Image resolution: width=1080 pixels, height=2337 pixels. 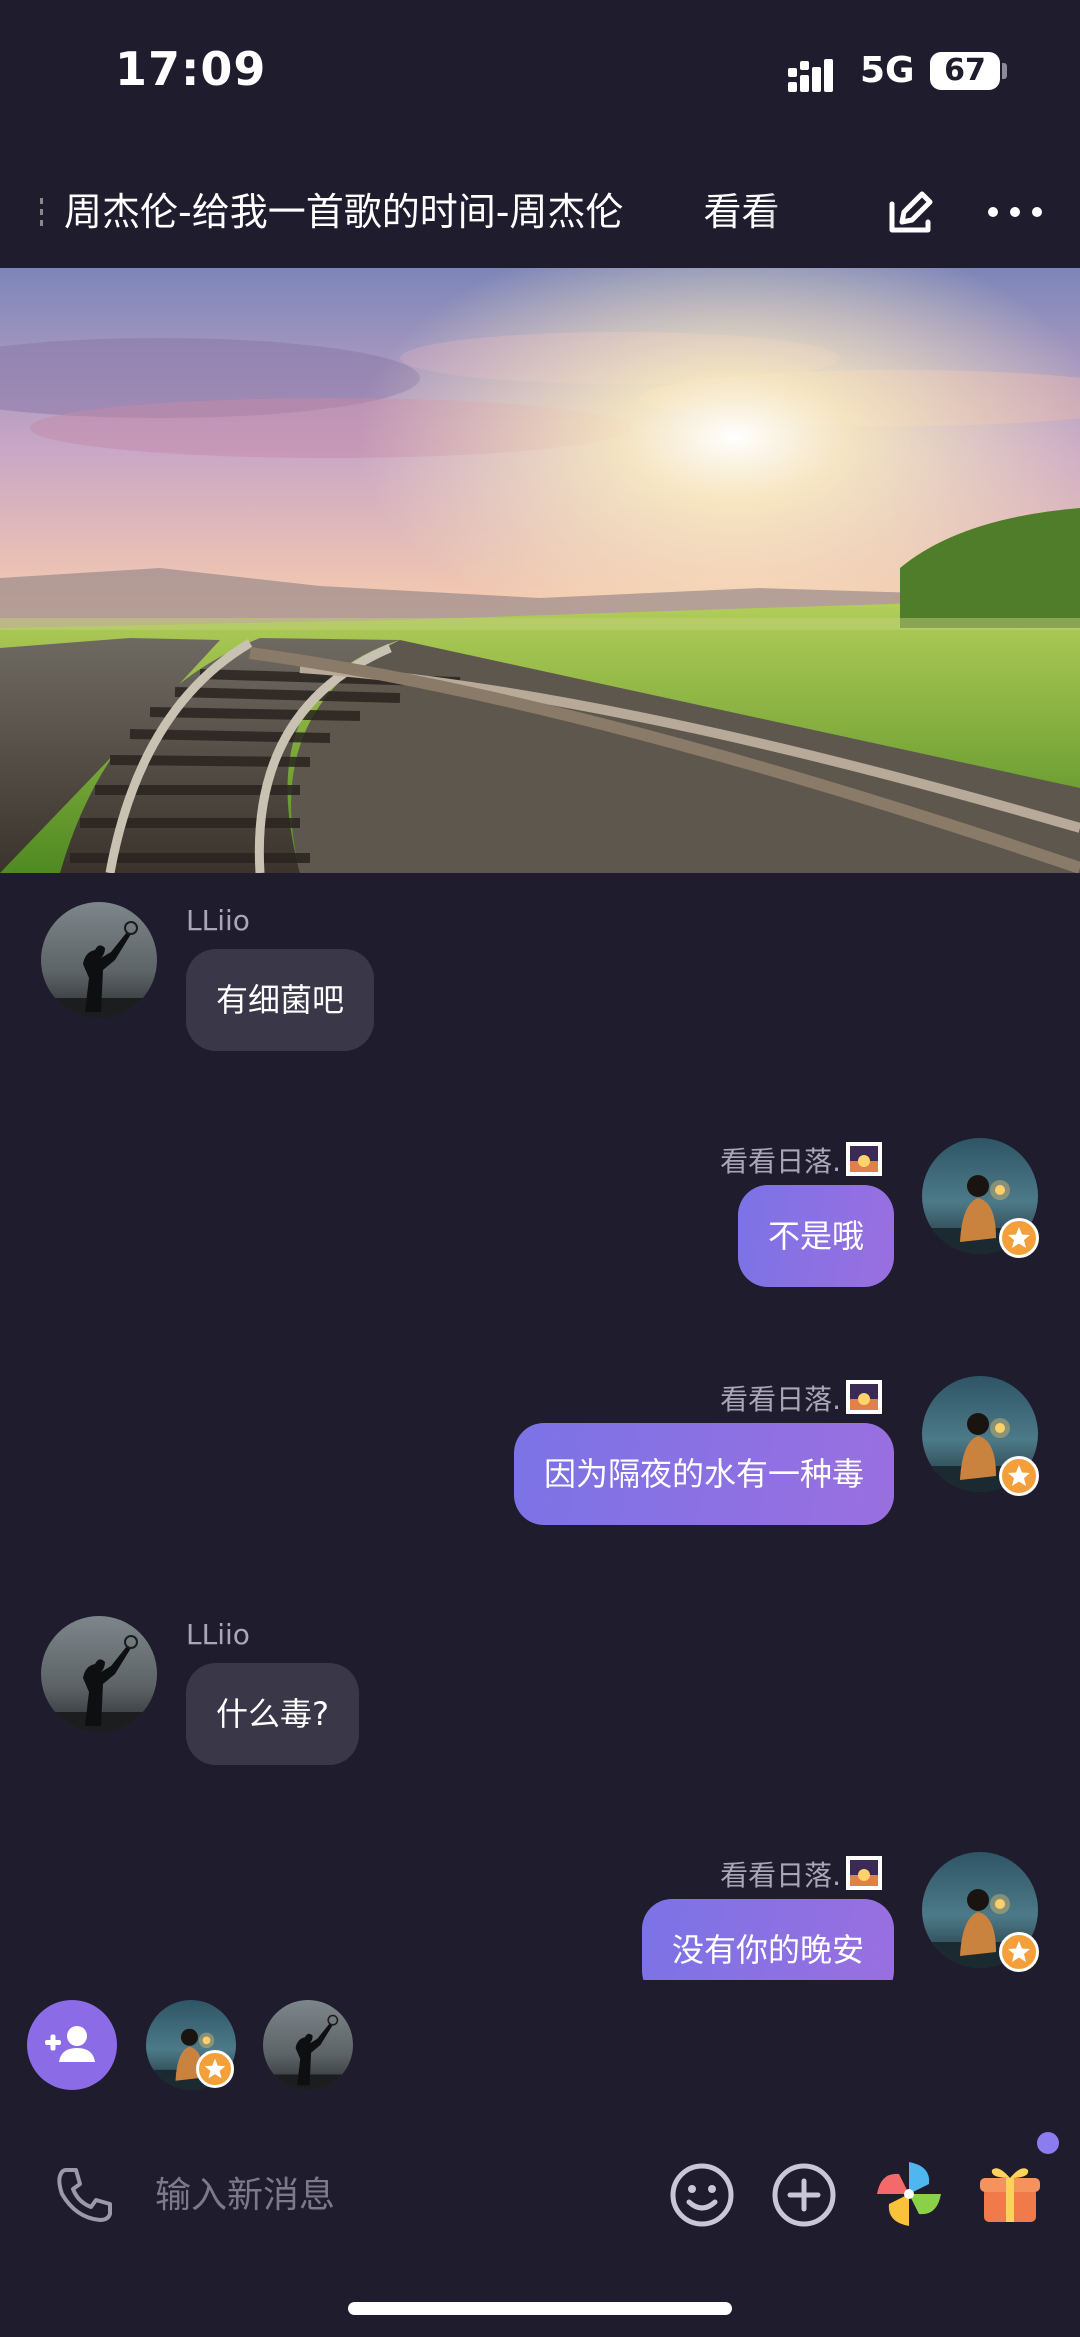 I want to click on add-person-icon, so click(x=70, y=2044).